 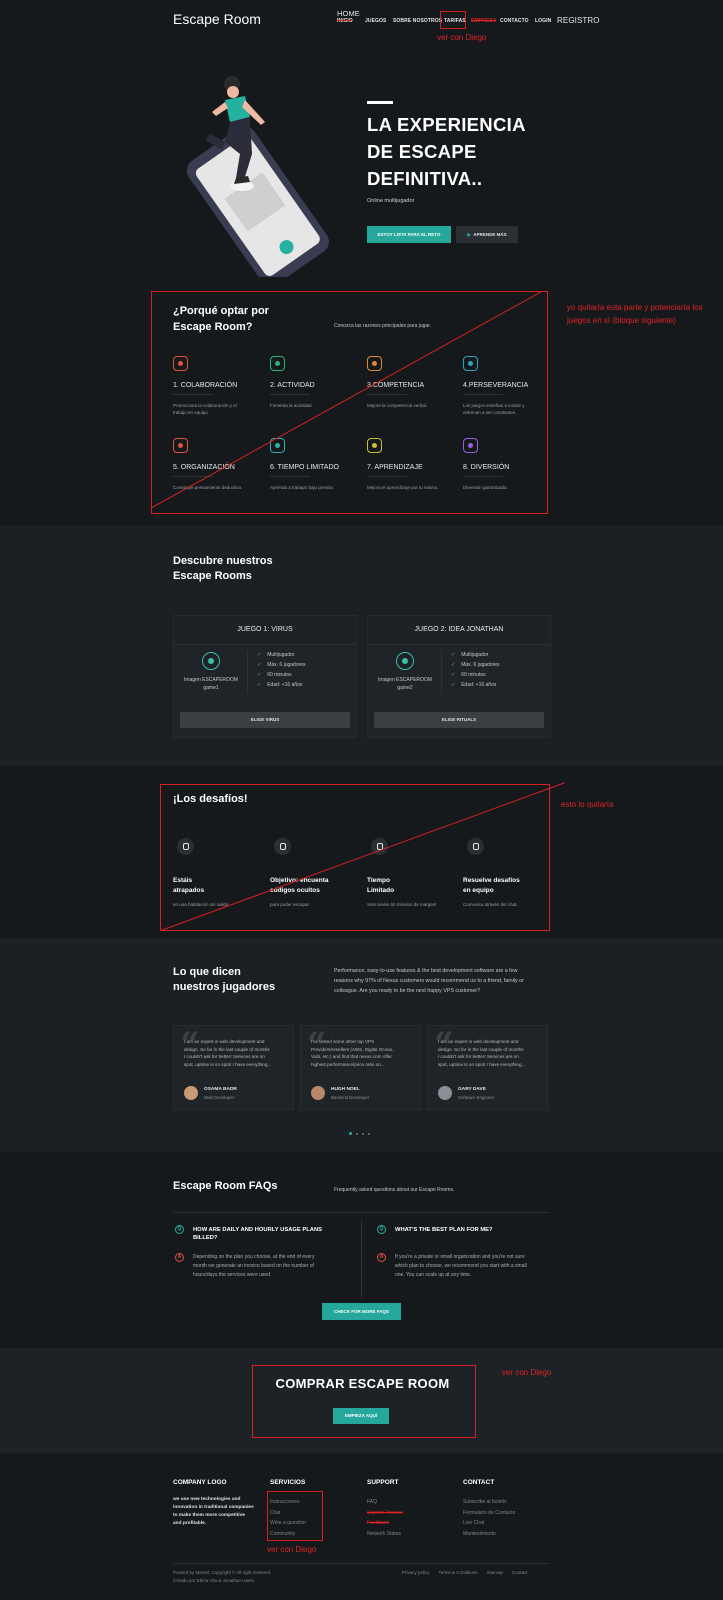 What do you see at coordinates (213, 1507) in the screenshot?
I see `footer-company-text-line2: innovation in traditional companies` at bounding box center [213, 1507].